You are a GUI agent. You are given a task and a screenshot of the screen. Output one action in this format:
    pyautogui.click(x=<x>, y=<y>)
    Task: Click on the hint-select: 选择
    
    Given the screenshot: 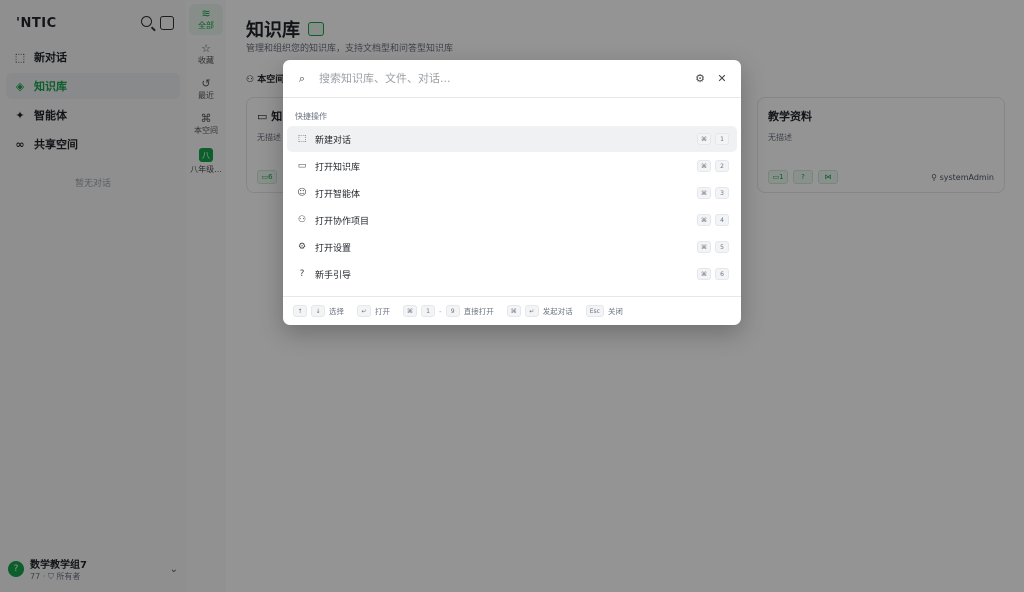 What is the action you would take?
    pyautogui.click(x=336, y=311)
    